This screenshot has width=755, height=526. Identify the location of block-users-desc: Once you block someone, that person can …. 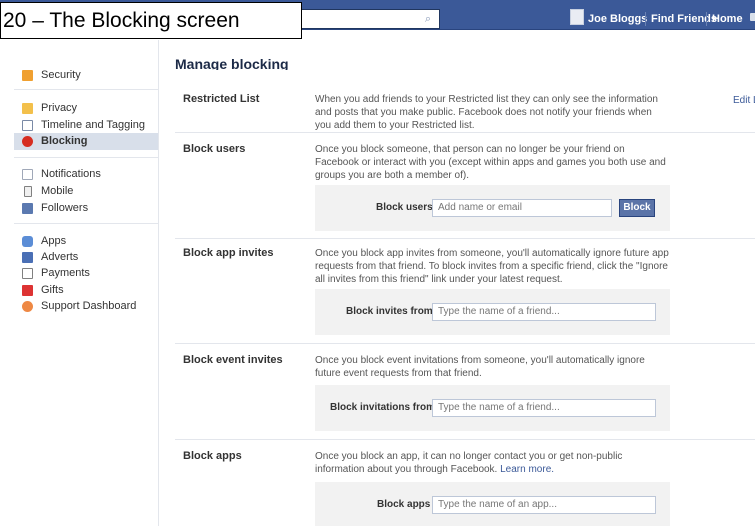
(490, 162).